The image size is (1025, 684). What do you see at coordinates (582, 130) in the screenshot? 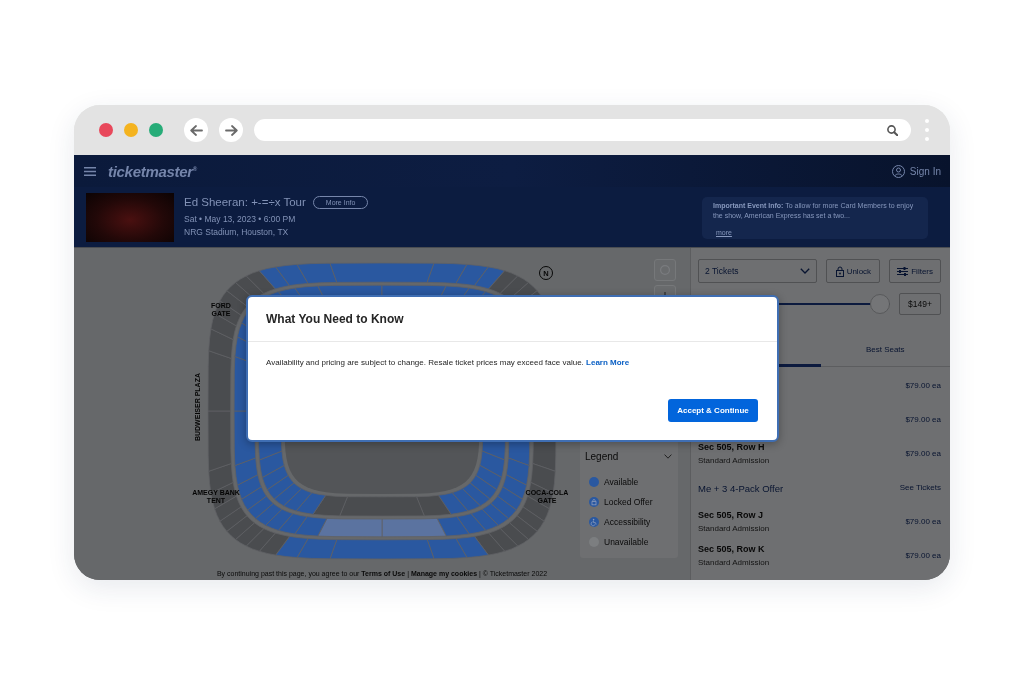
I see `address-field` at bounding box center [582, 130].